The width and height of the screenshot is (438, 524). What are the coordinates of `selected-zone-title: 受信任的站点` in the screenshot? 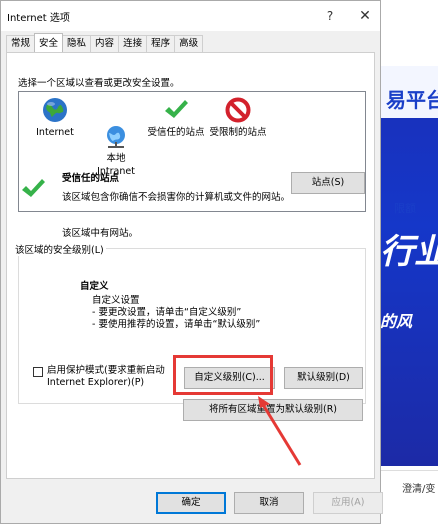 It's located at (91, 178).